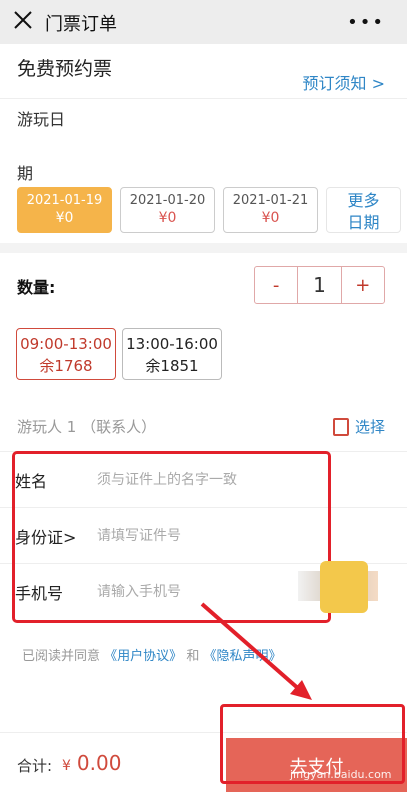  I want to click on quantity-label: 数量:, so click(36, 287).